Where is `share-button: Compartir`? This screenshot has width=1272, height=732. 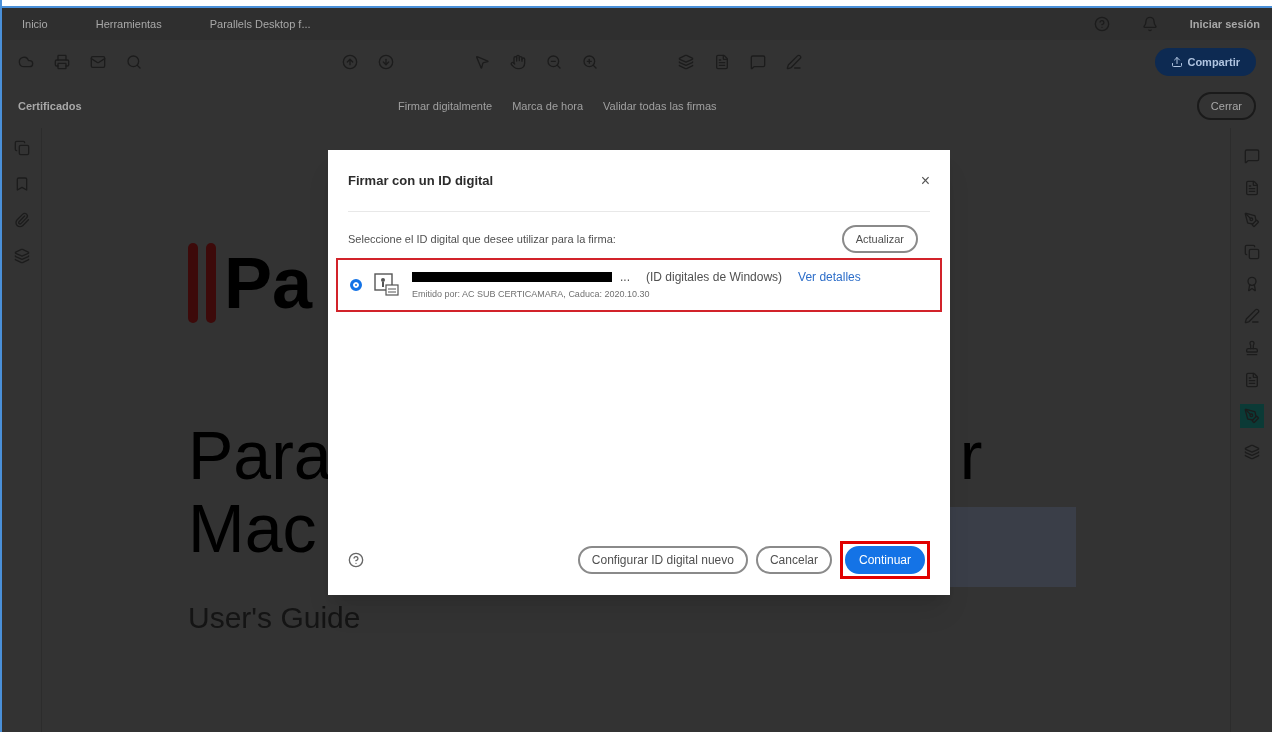 share-button: Compartir is located at coordinates (1205, 62).